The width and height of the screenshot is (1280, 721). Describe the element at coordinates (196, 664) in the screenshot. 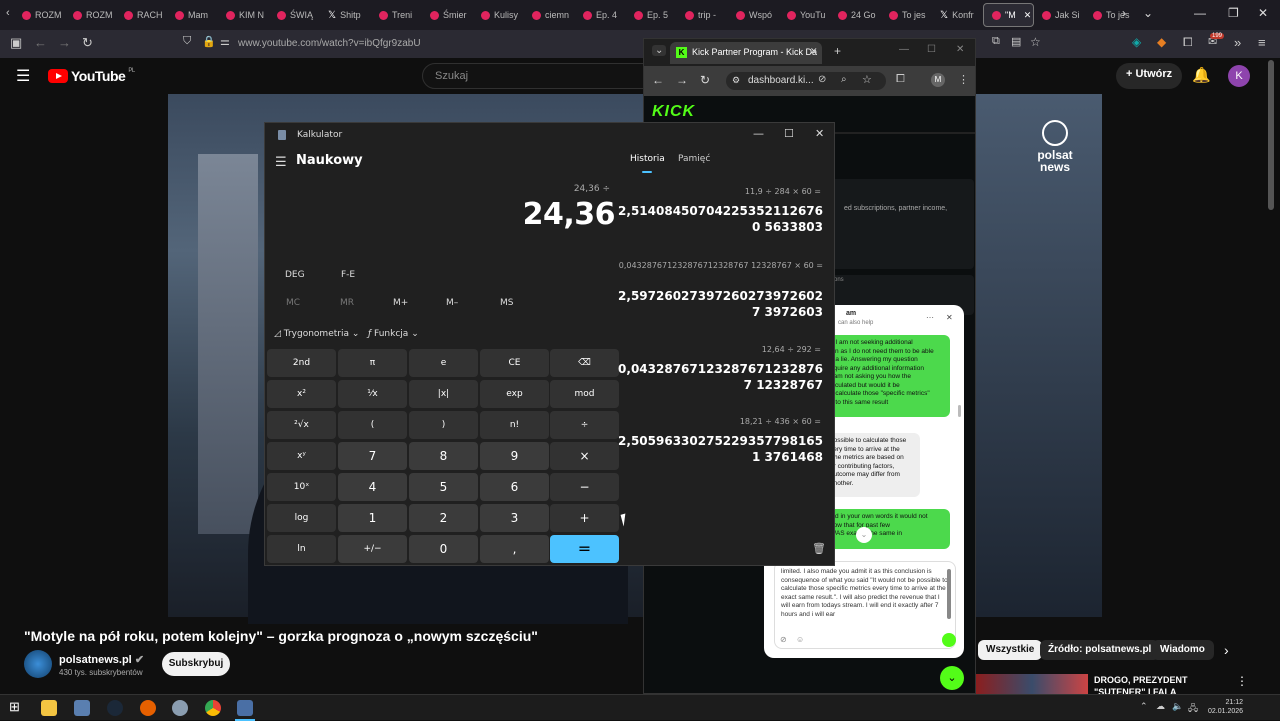

I see `subscribe-button: Subskrybuj` at that location.